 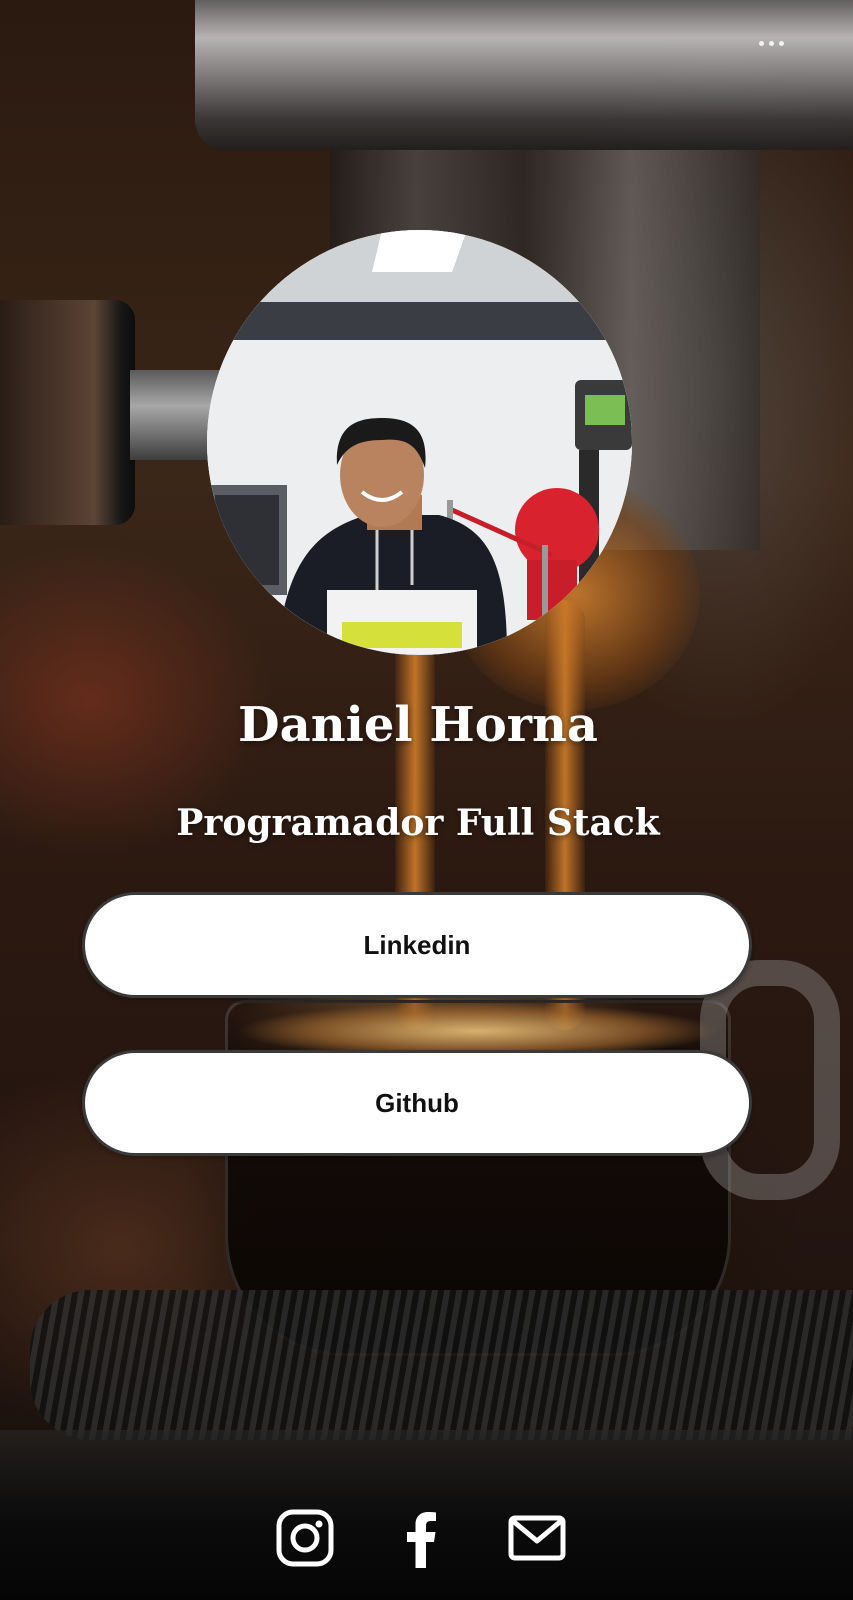 I want to click on more-options-button, so click(x=771, y=43).